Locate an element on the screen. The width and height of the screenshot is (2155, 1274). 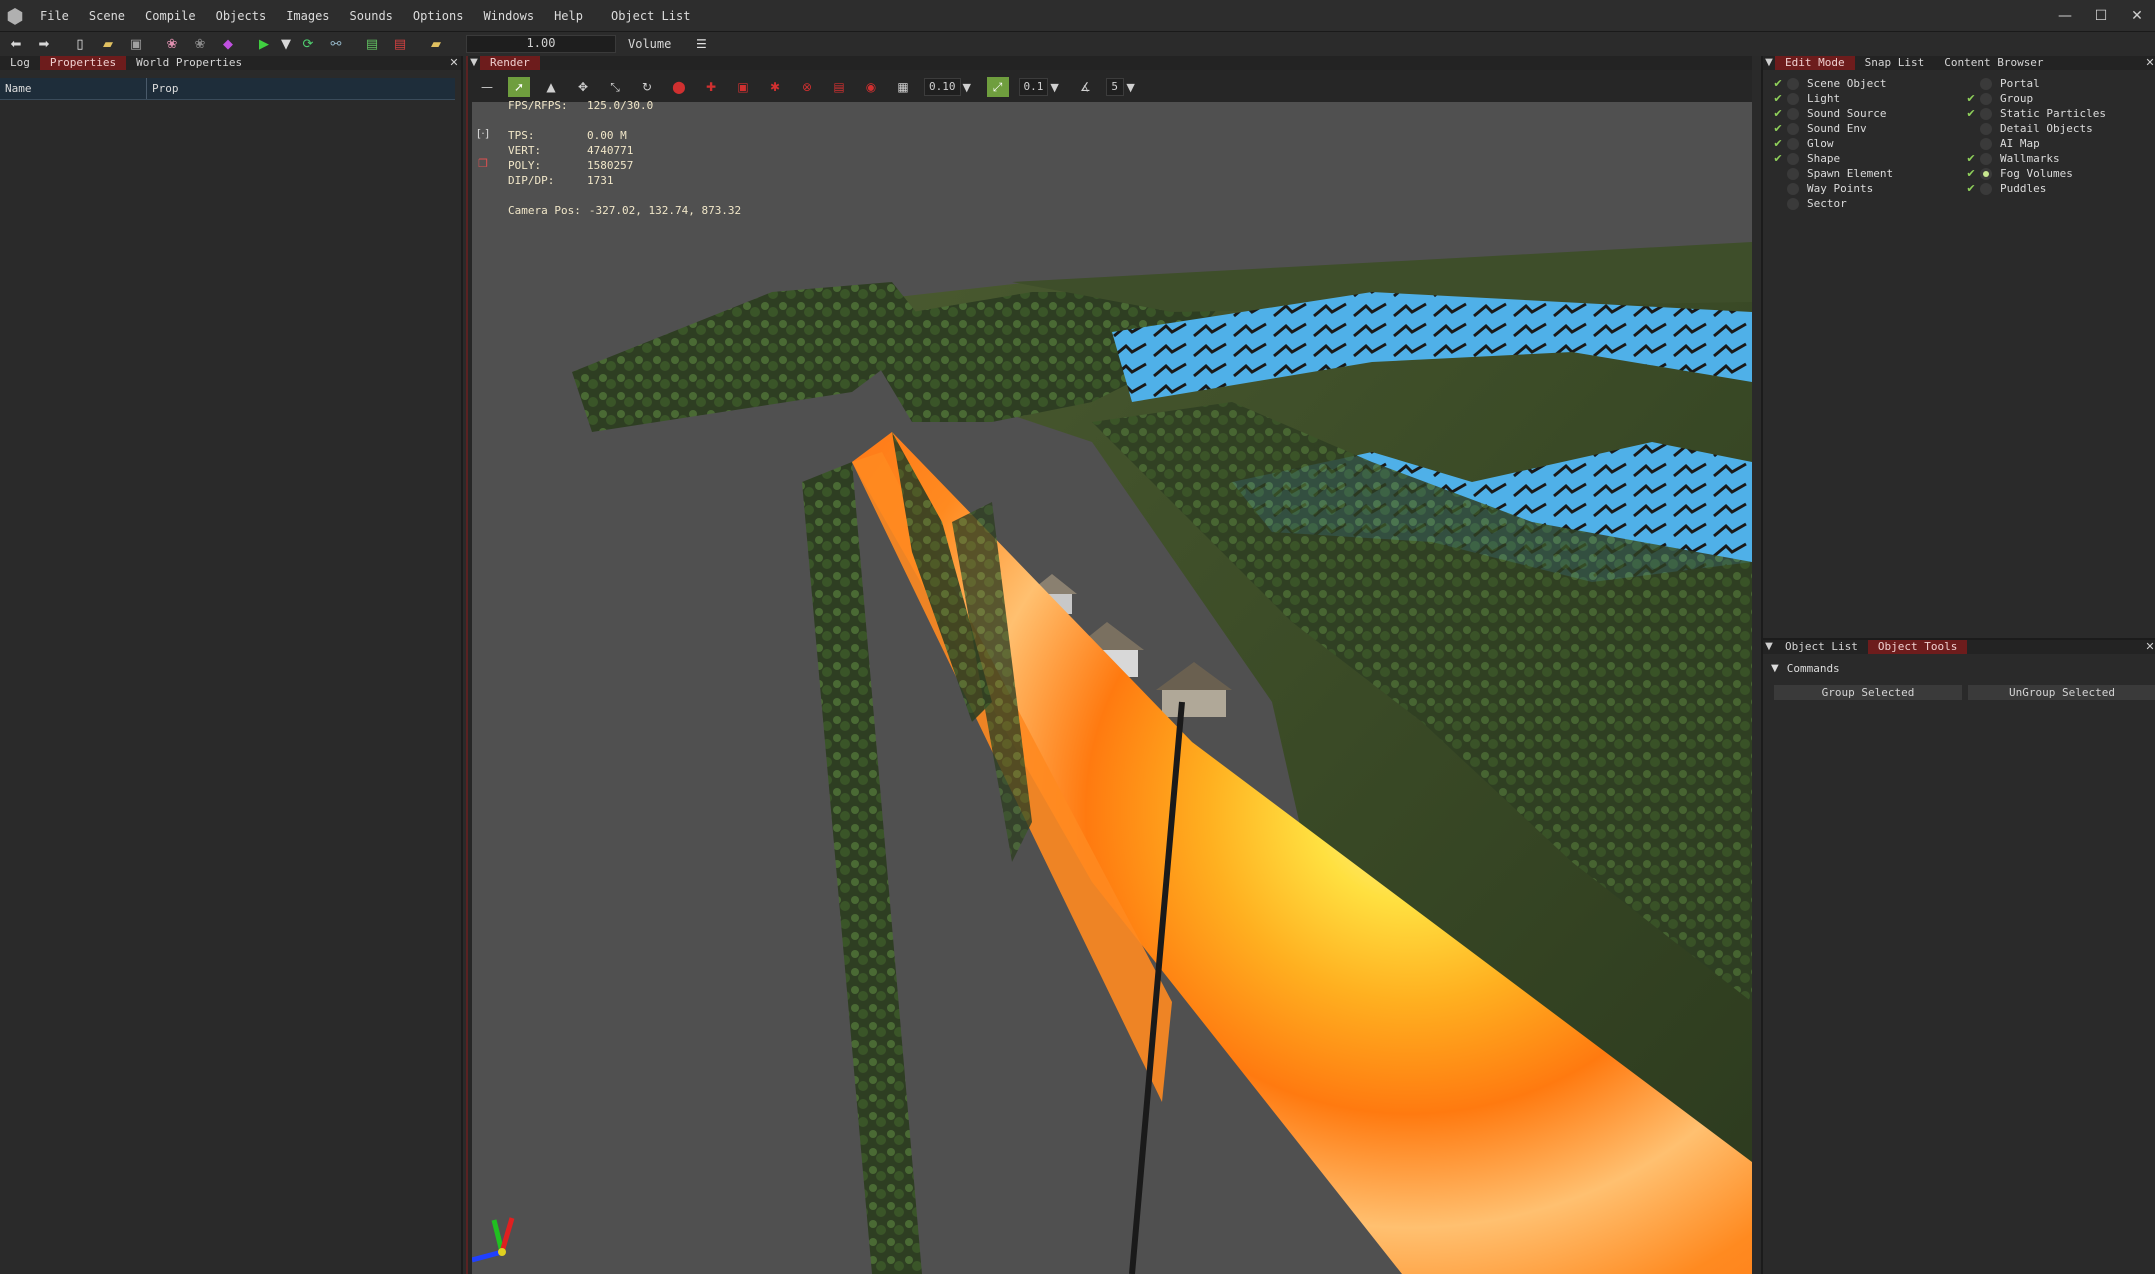
tab-object-tools: Object Tools is located at coordinates (1917, 647).